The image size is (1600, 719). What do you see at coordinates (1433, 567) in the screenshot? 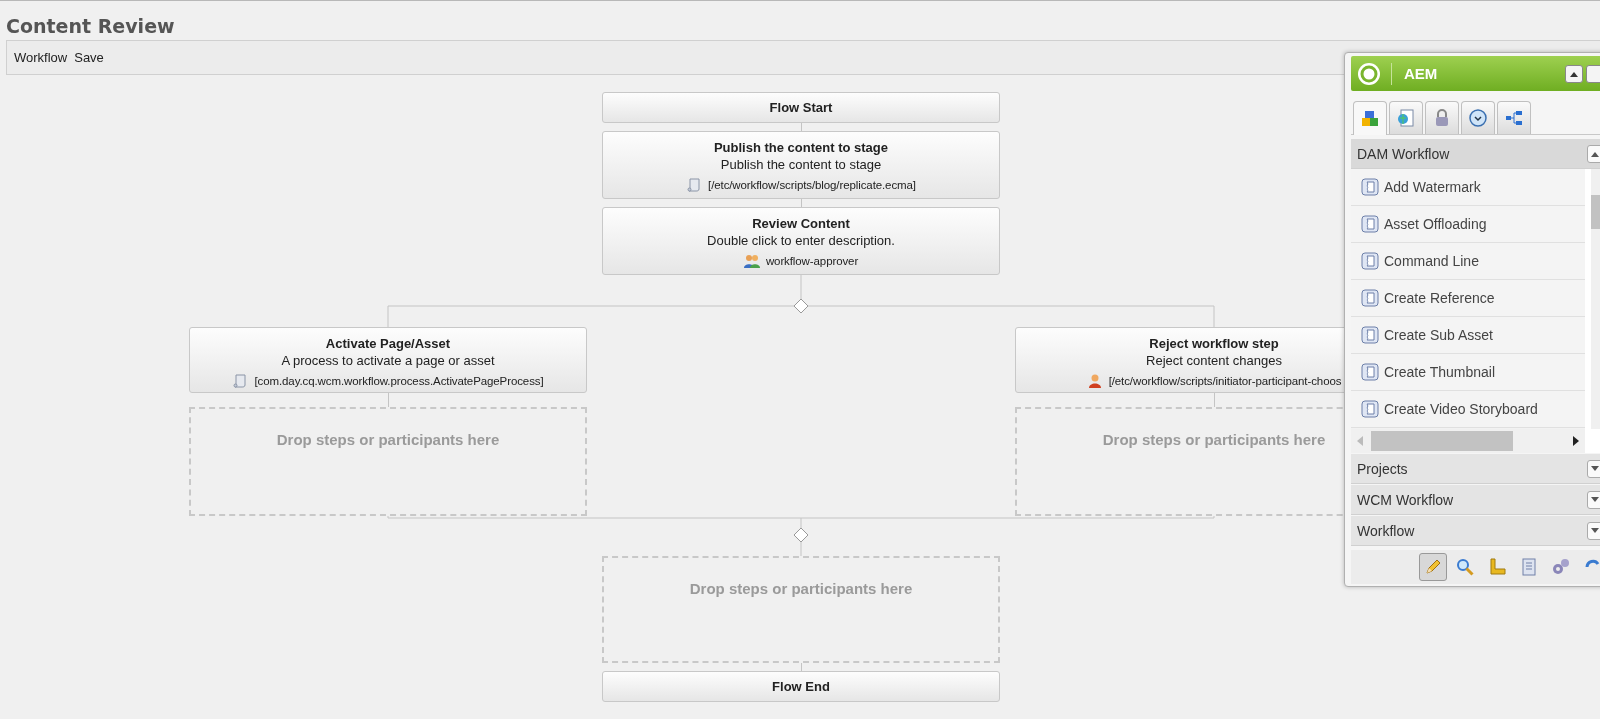
I see `pencil-icon` at bounding box center [1433, 567].